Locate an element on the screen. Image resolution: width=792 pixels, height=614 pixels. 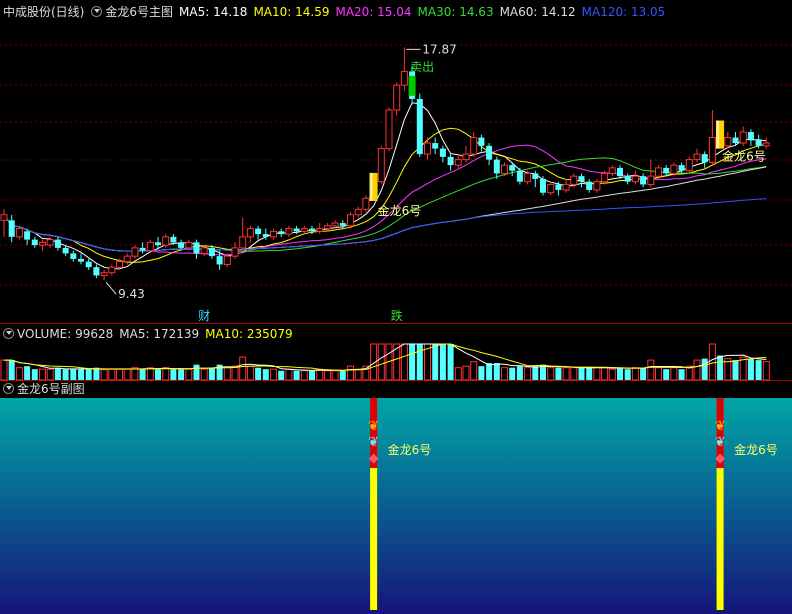
sub-indicator-name: 金龙6号副图 is located at coordinates (51, 389).